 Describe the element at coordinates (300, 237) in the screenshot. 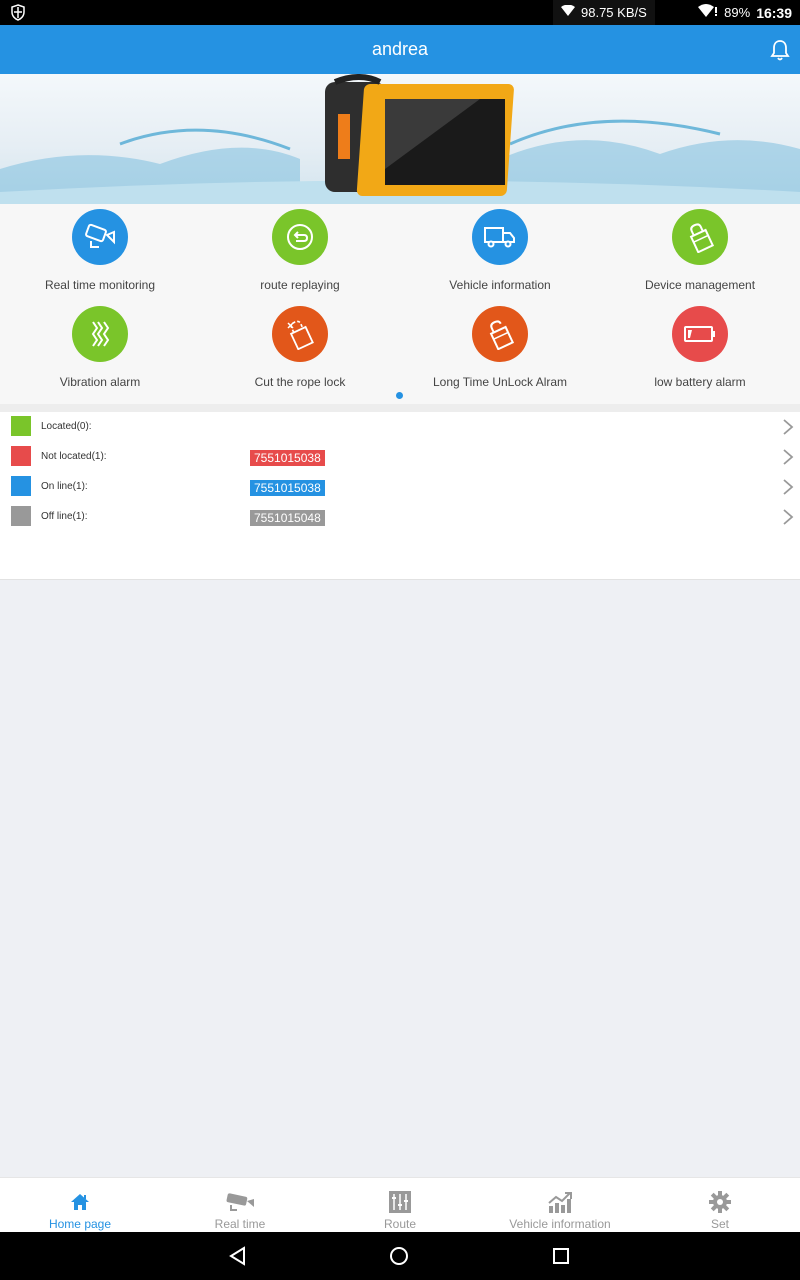

I see `replay-icon` at that location.